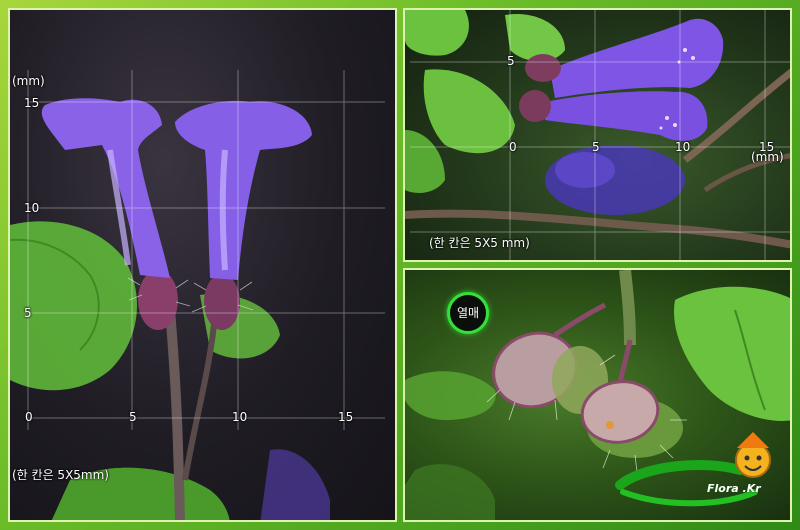 The image size is (800, 530). I want to click on y-tick-label: 10, so click(32, 208).